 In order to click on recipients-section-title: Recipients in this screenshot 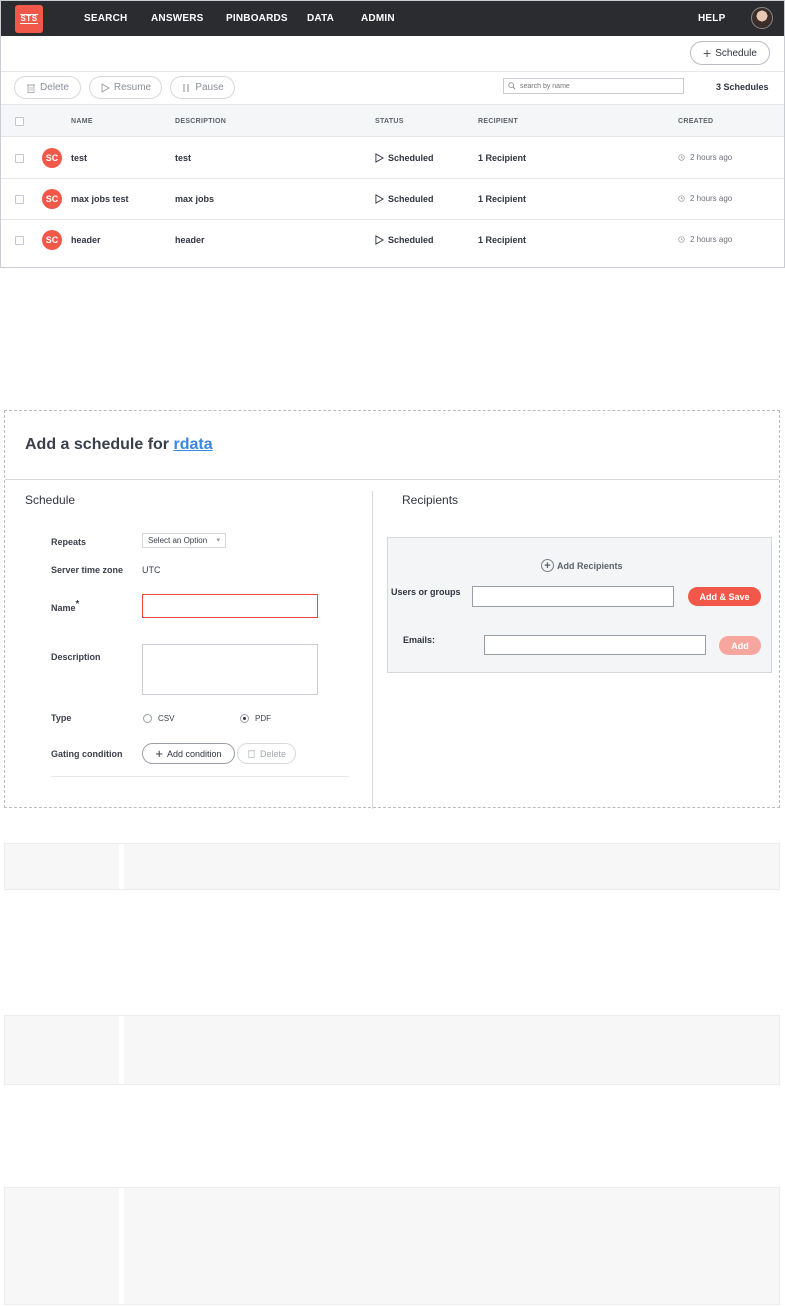, I will do `click(430, 500)`.